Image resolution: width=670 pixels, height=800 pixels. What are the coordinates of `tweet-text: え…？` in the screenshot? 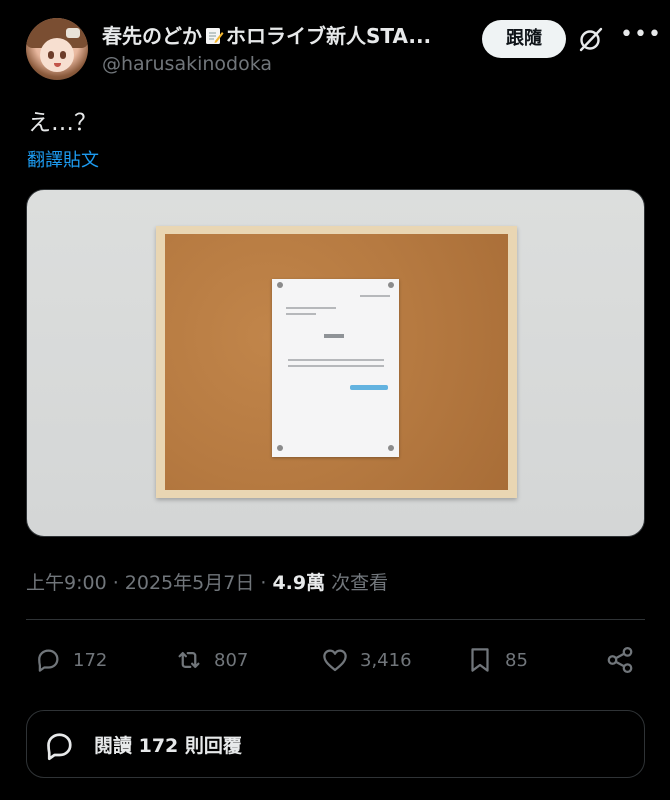 It's located at (62, 123).